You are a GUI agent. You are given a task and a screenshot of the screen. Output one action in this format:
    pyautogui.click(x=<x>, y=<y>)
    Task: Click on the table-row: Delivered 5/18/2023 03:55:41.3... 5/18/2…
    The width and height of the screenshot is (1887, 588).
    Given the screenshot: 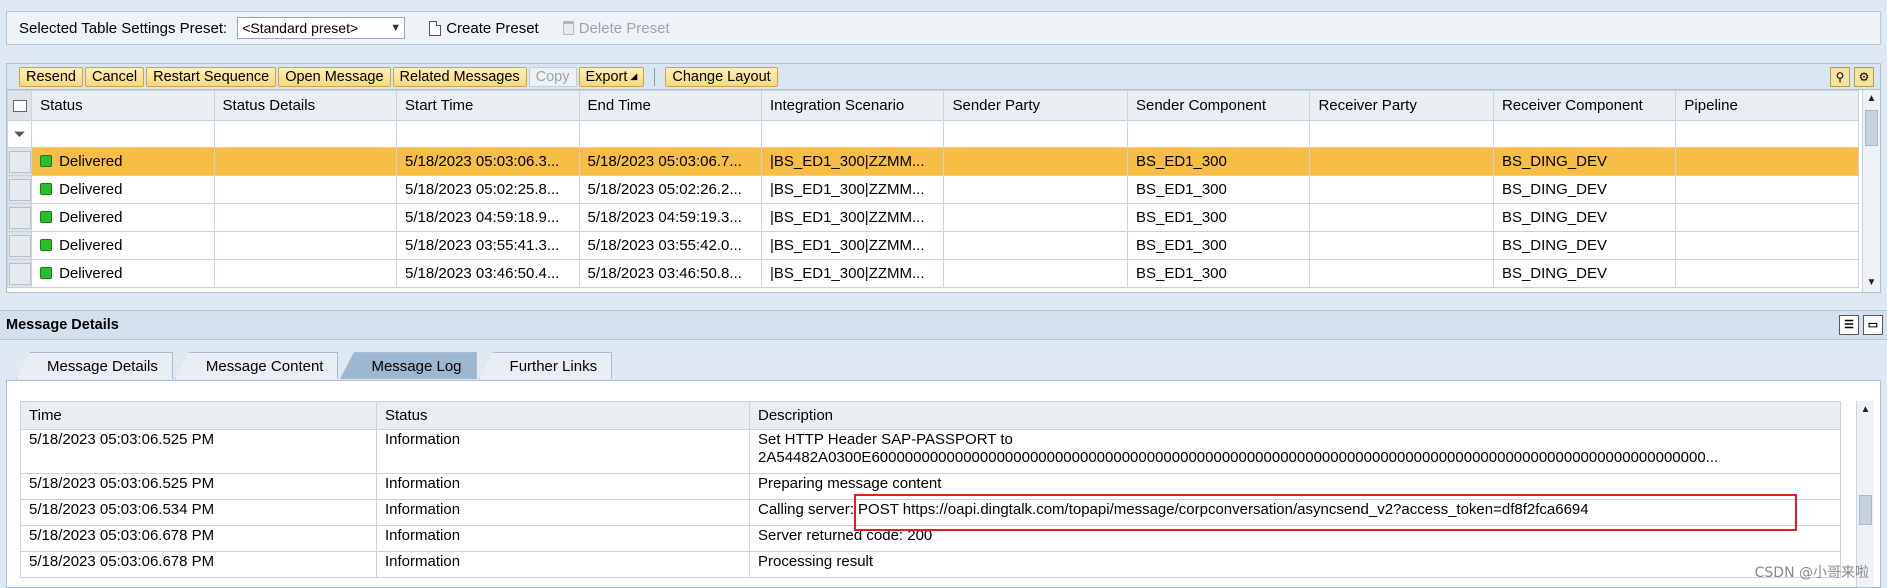 What is the action you would take?
    pyautogui.click(x=932, y=245)
    